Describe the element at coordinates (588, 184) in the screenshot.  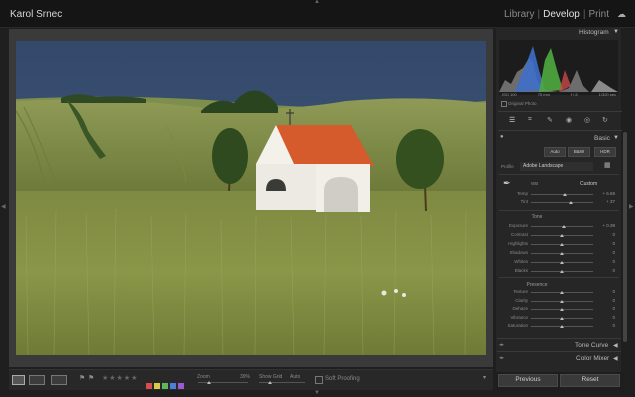
I see `wb-select: Custom` at that location.